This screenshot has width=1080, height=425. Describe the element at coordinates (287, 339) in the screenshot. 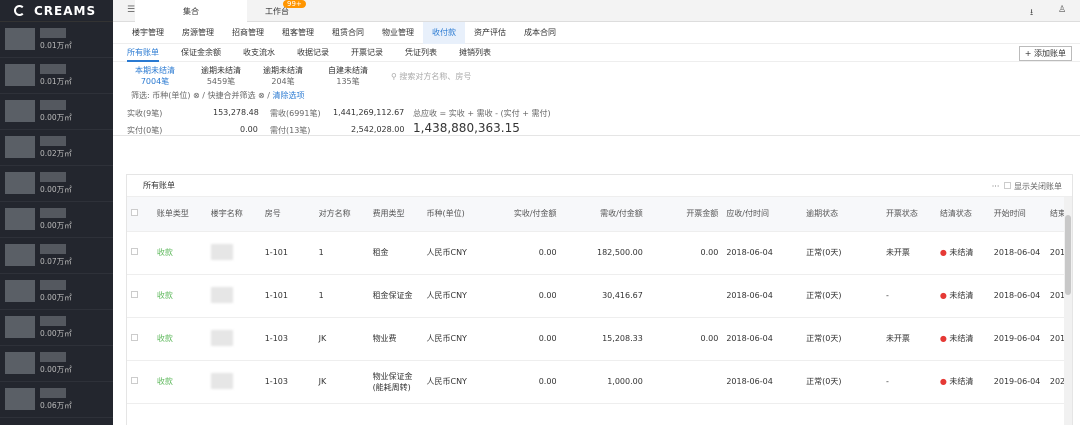

I see `room-number: 1-103` at that location.